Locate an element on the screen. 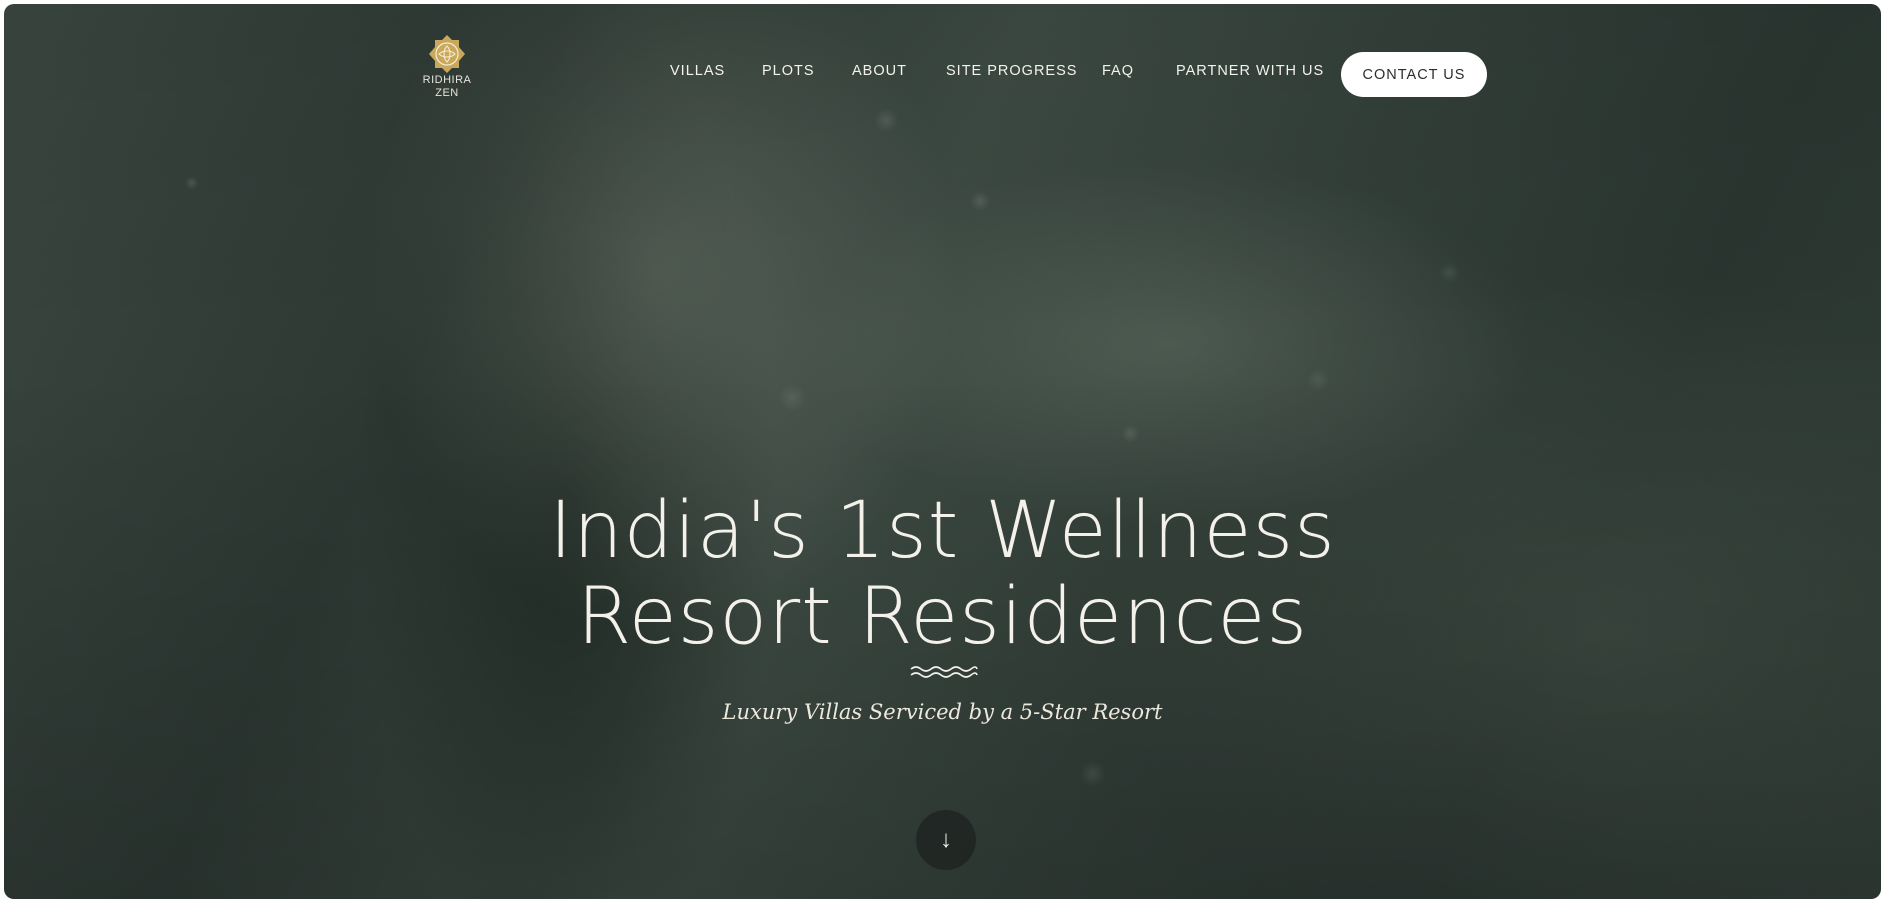  hero-title-line-2: Resort Residences is located at coordinates (942, 617).